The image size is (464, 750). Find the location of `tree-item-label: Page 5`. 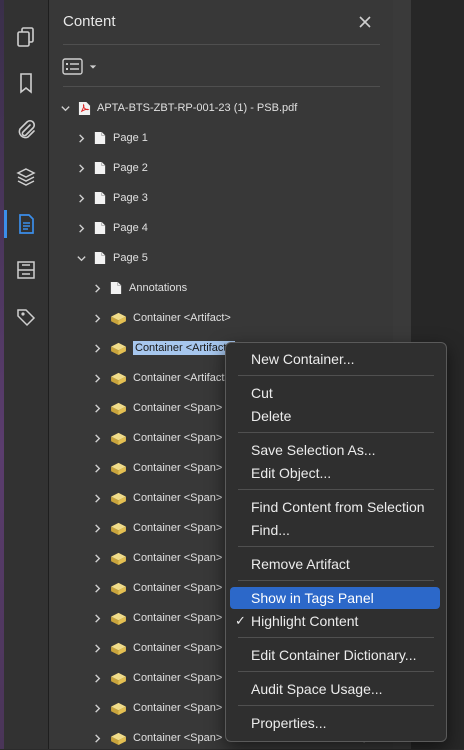

tree-item-label: Page 5 is located at coordinates (130, 258).